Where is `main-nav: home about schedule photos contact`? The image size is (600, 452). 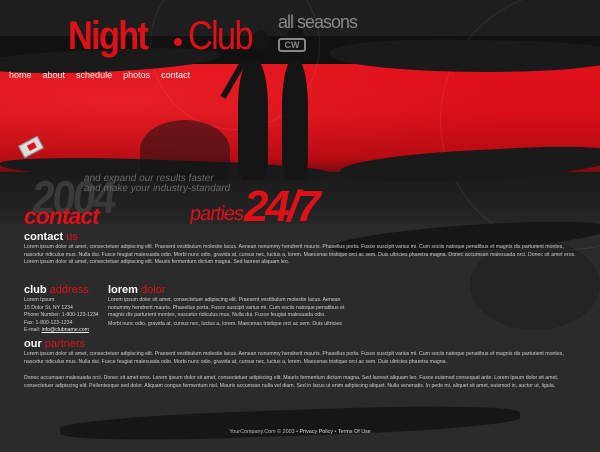
main-nav: home about schedule photos contact is located at coordinates (105, 75).